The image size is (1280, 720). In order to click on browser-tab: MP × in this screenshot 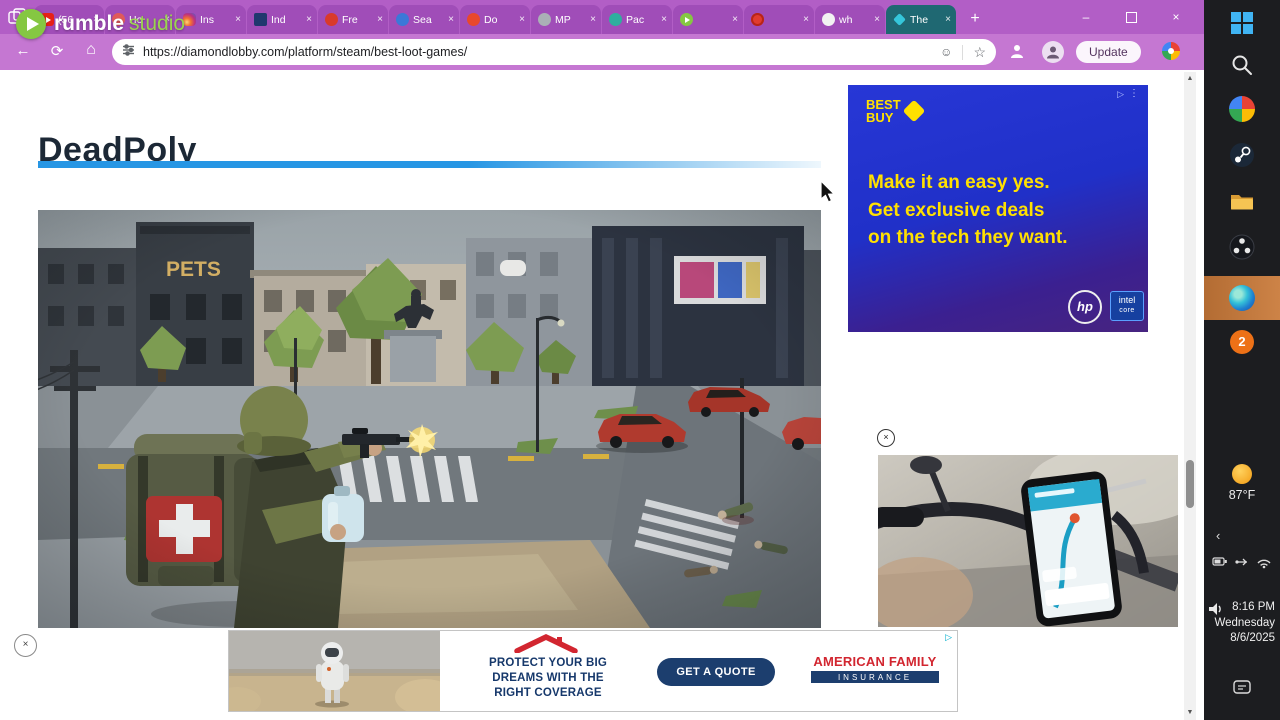, I will do `click(566, 19)`.